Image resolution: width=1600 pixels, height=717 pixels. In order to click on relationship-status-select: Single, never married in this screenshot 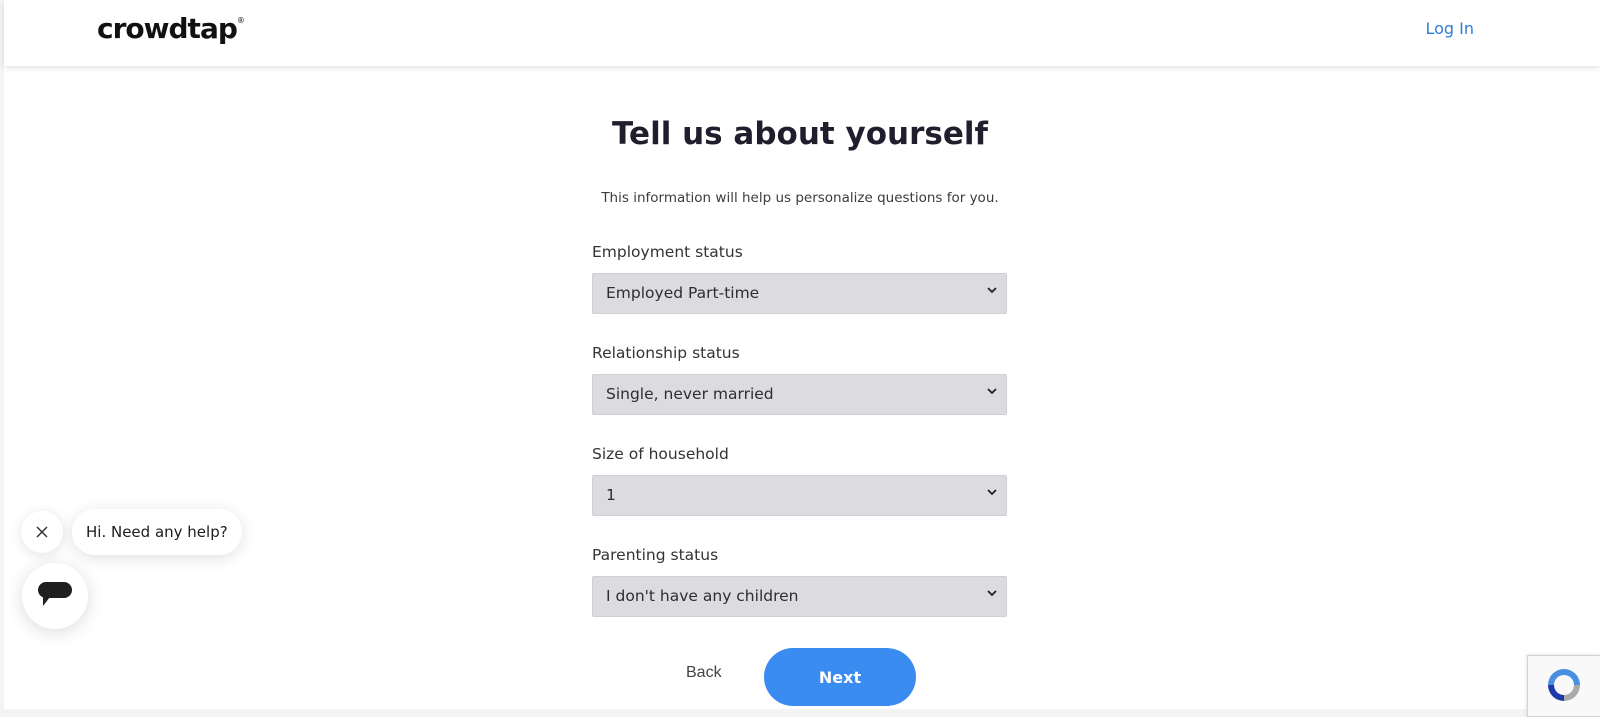, I will do `click(799, 394)`.